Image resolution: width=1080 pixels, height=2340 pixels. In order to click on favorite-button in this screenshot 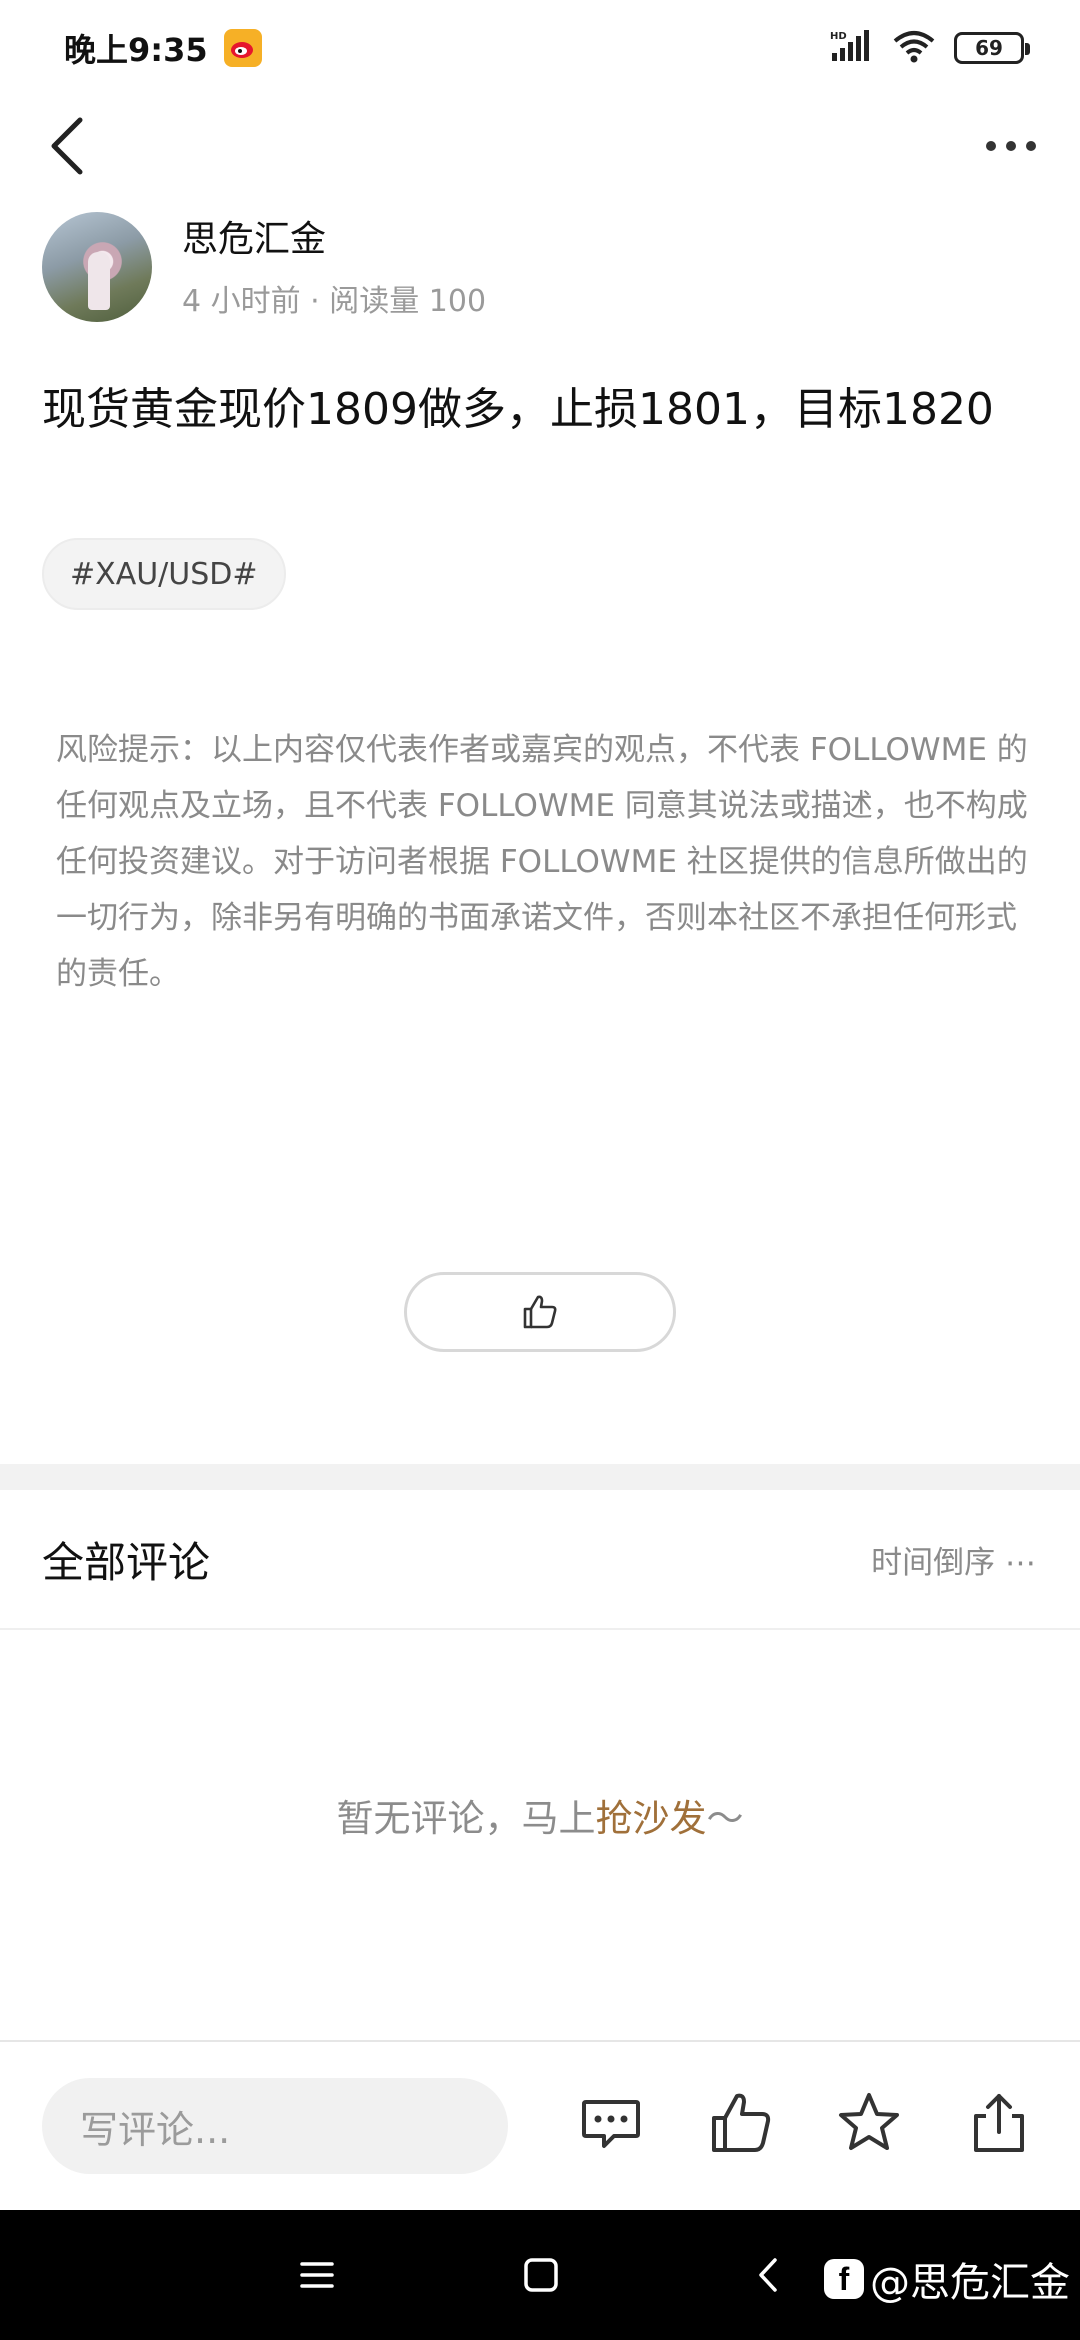, I will do `click(869, 2123)`.